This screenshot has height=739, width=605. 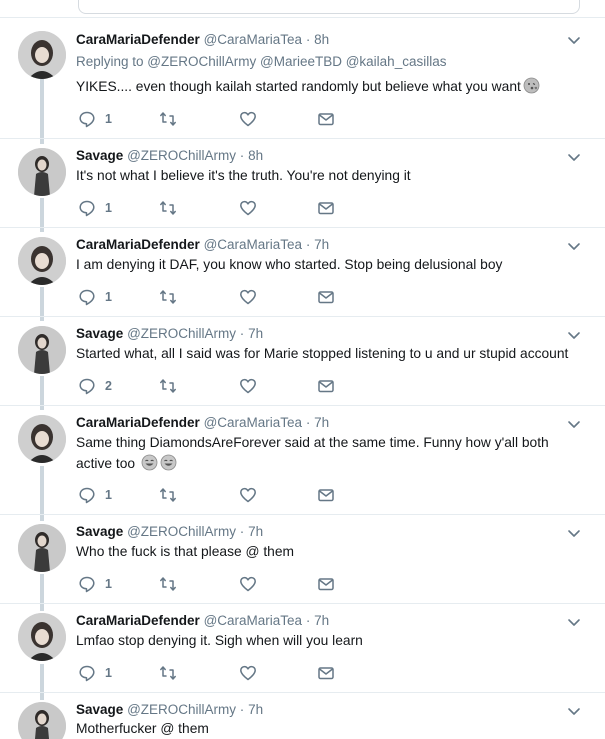 I want to click on tweet-text-line: active too, so click(x=326, y=463).